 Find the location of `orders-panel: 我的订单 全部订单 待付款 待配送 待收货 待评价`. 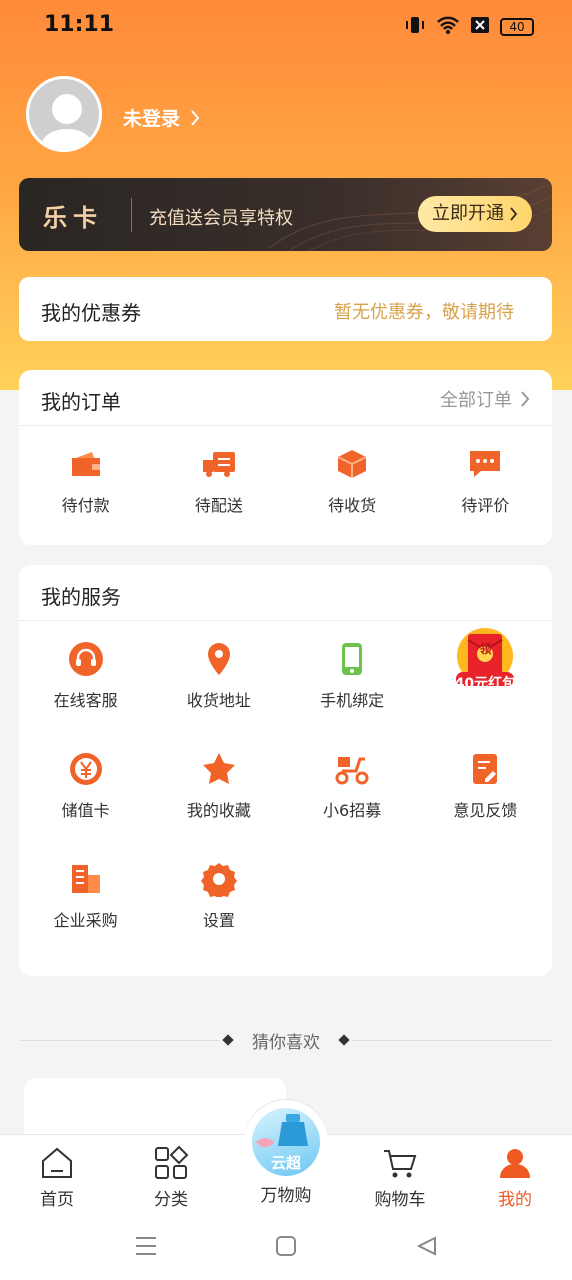

orders-panel: 我的订单 全部订单 待付款 待配送 待收货 待评价 is located at coordinates (285, 457).